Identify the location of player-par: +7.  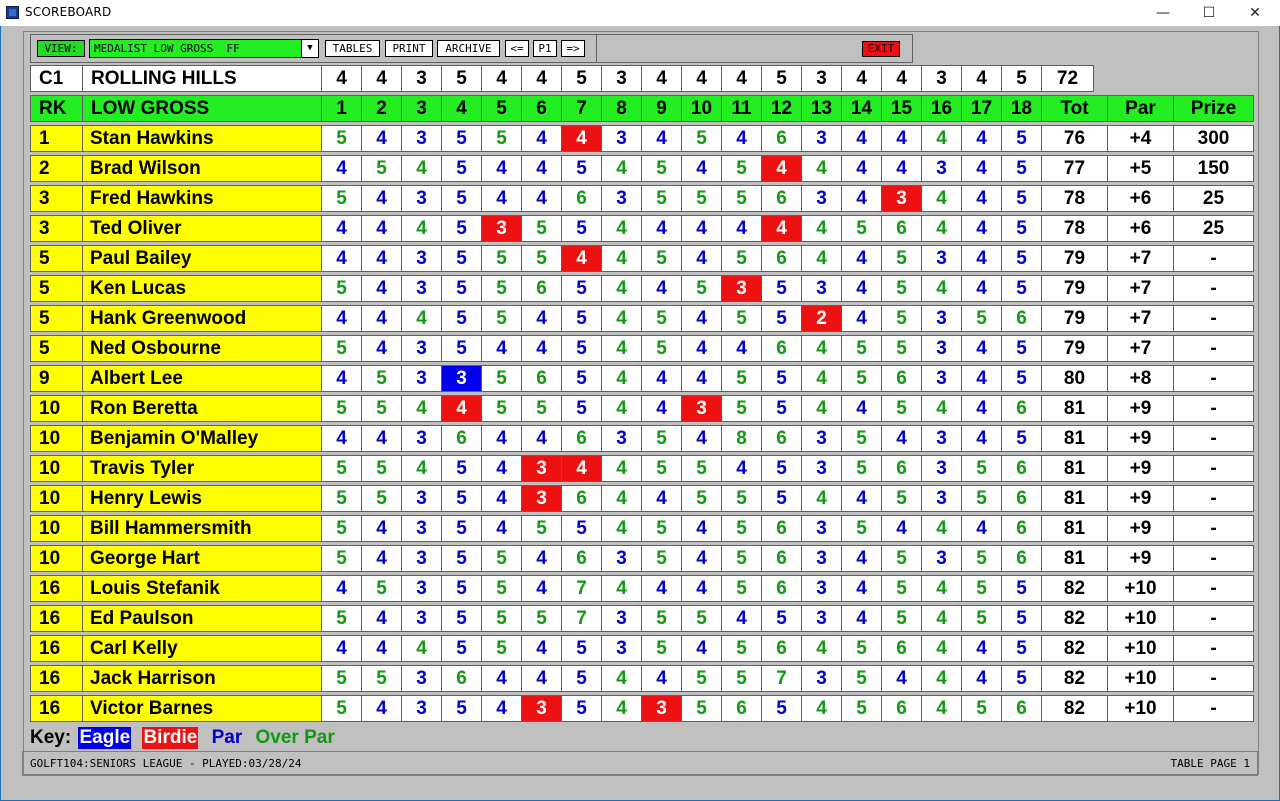
(1140, 258).